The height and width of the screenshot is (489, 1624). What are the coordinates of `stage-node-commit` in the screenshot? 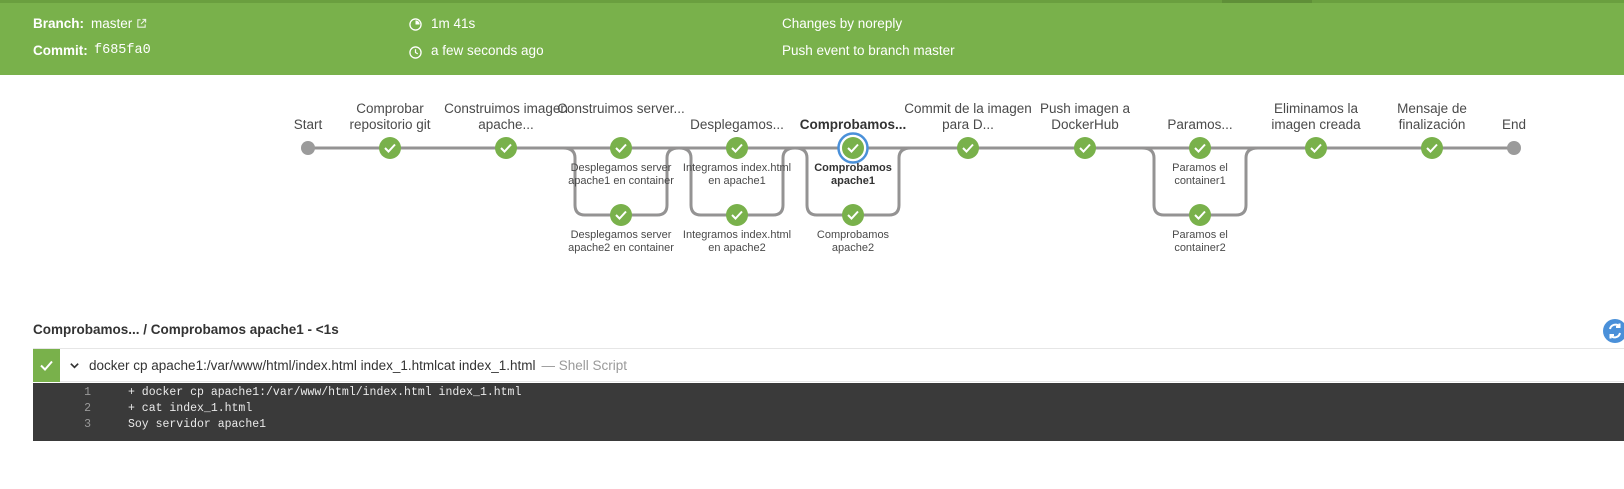 It's located at (968, 148).